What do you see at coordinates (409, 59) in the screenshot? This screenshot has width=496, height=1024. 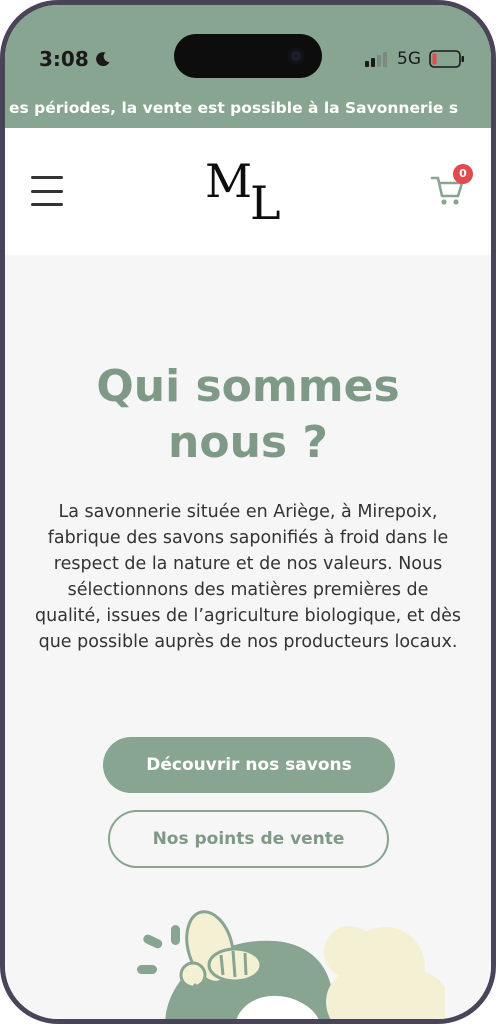 I see `network-label: 5G` at bounding box center [409, 59].